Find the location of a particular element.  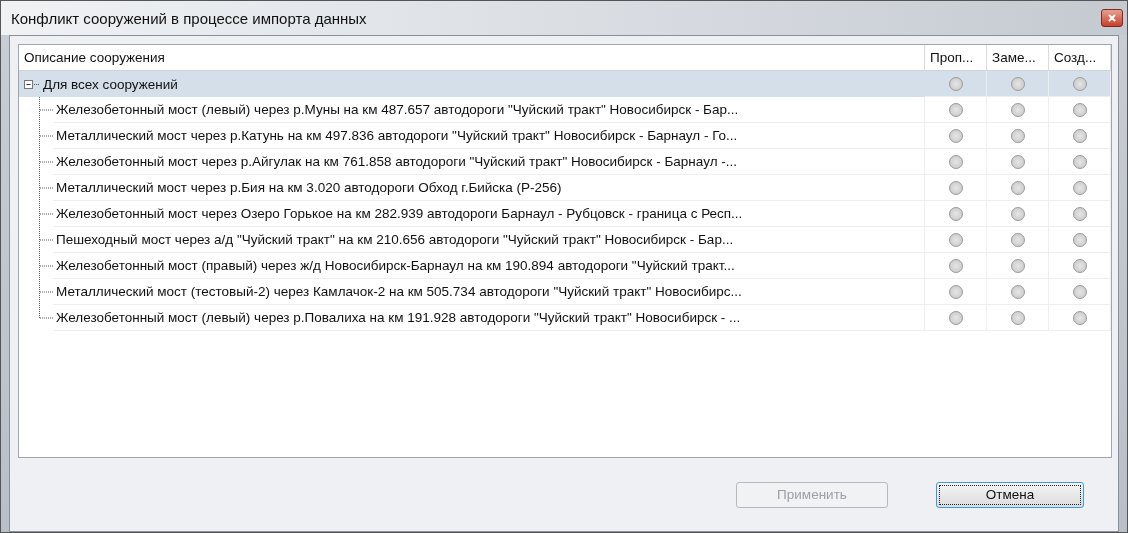

column-header: Описание сооружения is located at coordinates (472, 58).